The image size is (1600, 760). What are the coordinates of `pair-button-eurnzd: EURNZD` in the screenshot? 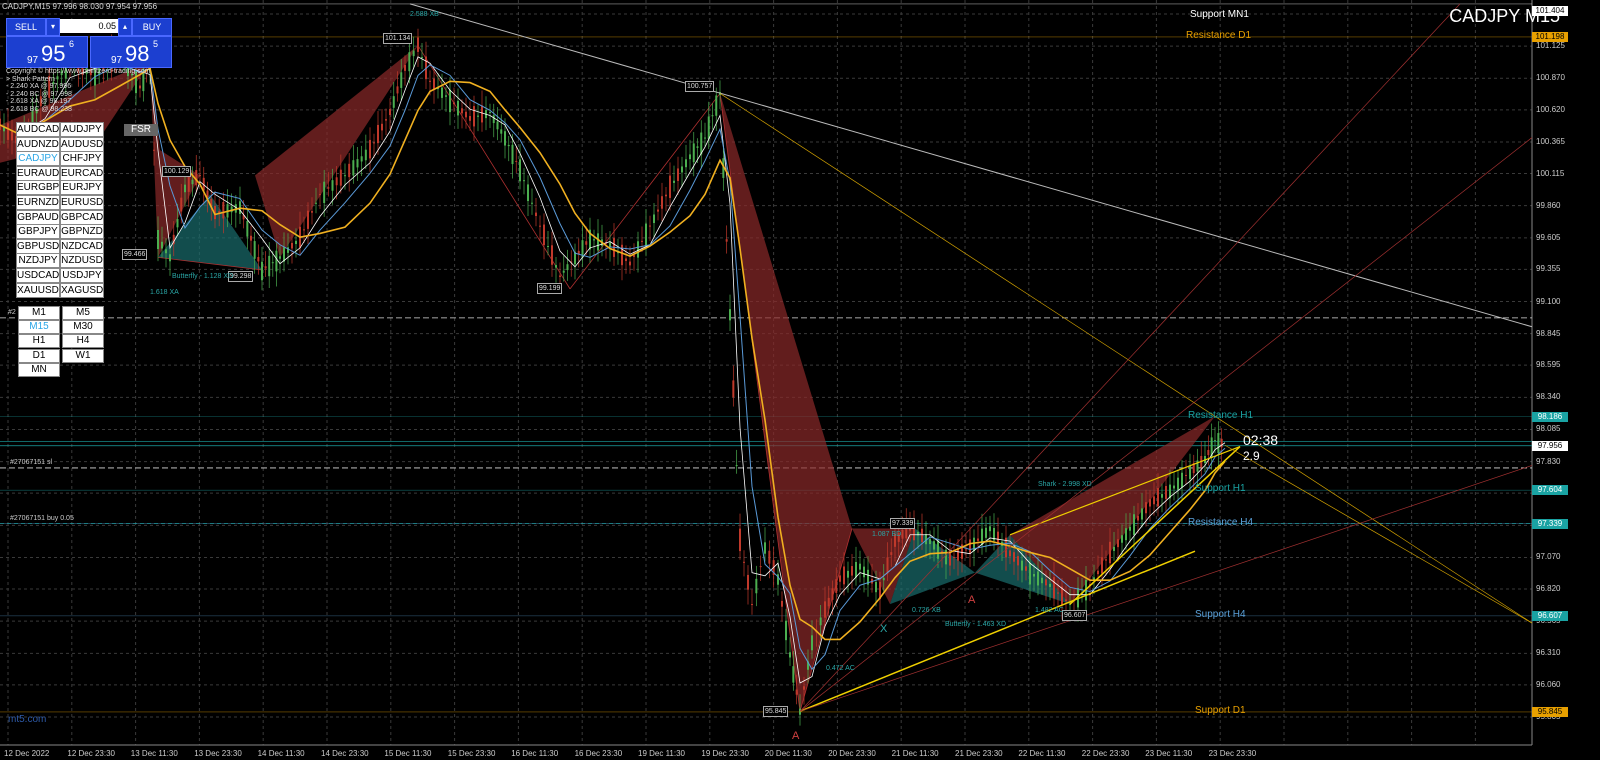 It's located at (38, 202).